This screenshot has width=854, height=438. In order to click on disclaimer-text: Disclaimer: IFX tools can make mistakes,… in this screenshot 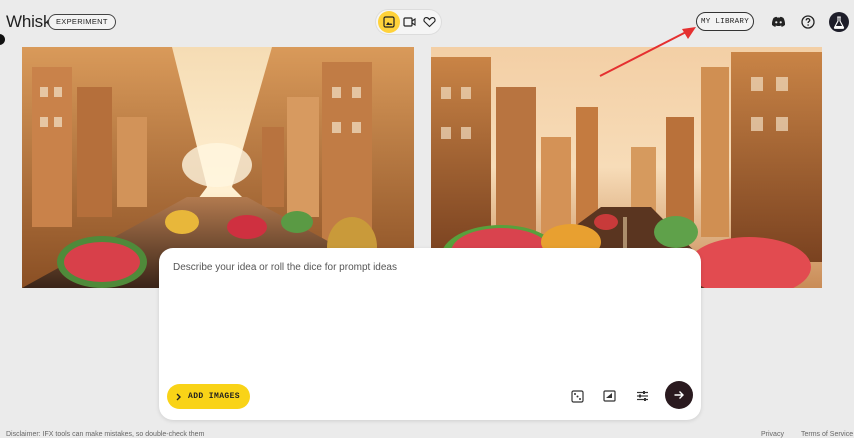, I will do `click(105, 434)`.